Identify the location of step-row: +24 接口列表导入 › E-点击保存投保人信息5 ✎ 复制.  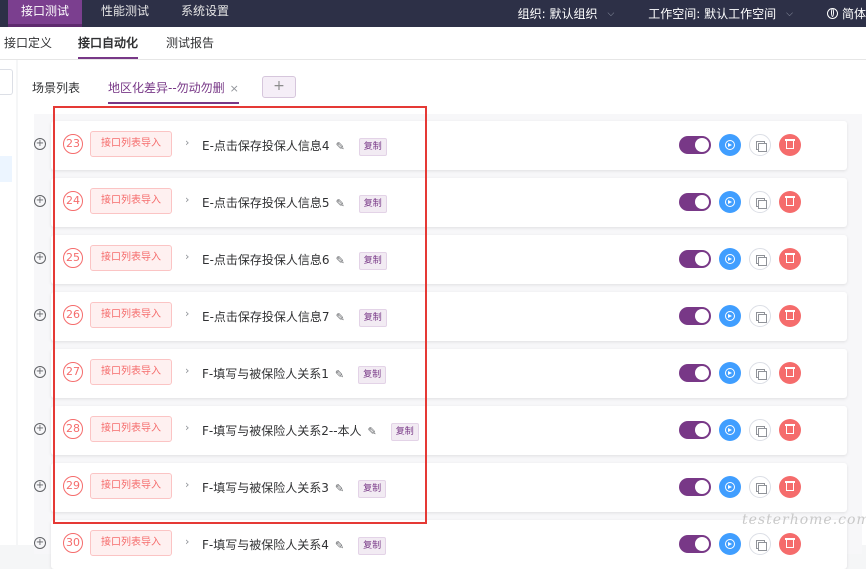
(440, 202).